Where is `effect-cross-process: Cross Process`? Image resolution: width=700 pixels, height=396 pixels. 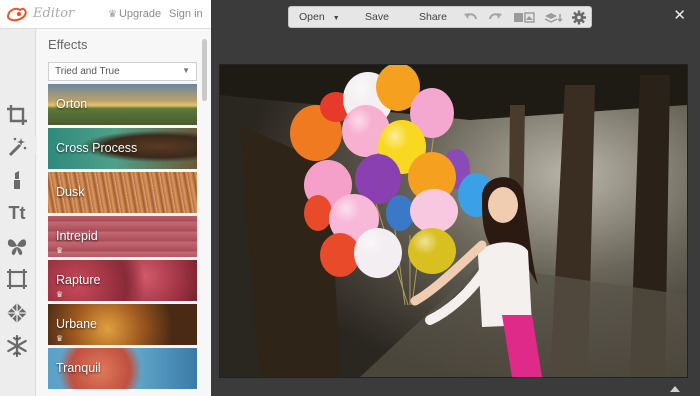 effect-cross-process: Cross Process is located at coordinates (122, 148).